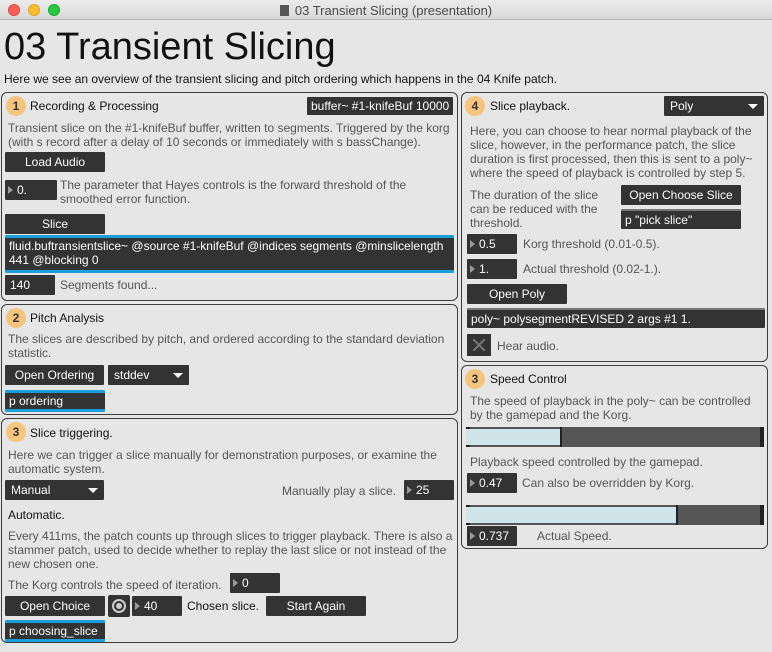 This screenshot has height=652, width=772. I want to click on override-label: Can also be overridden by Korg., so click(608, 483).